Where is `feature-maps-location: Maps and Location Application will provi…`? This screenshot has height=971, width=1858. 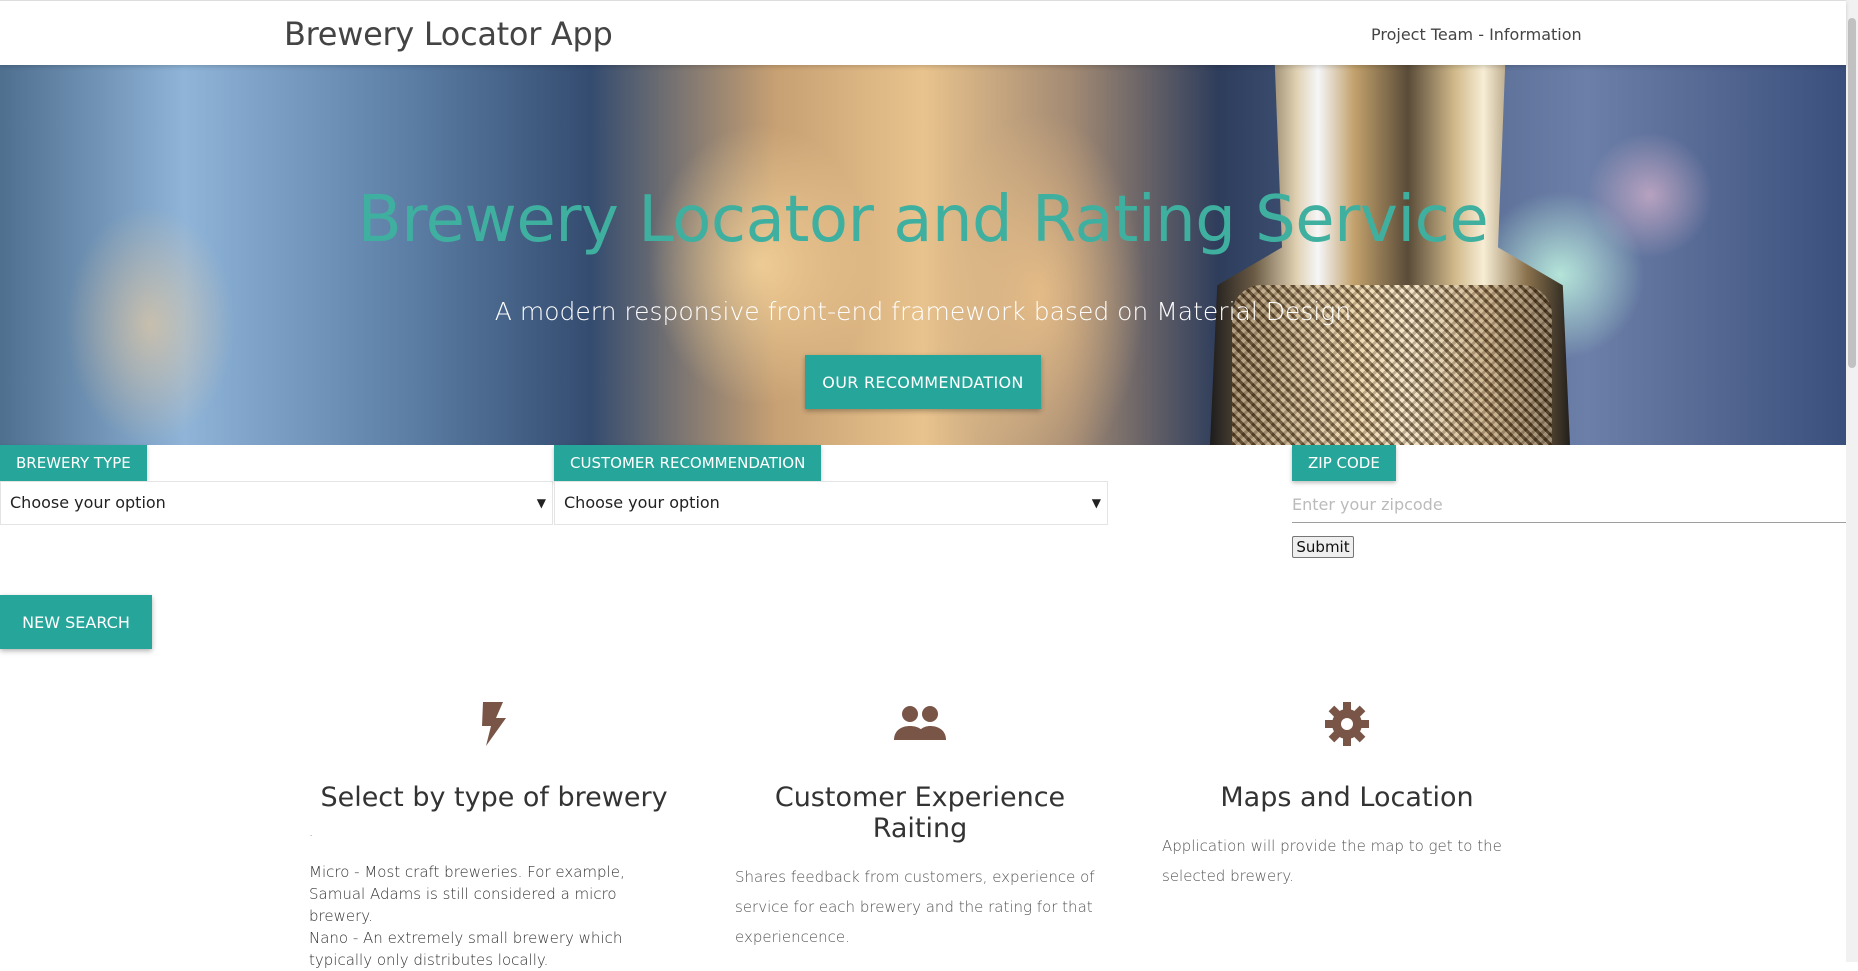
feature-maps-location: Maps and Location Application will provi… is located at coordinates (1347, 795).